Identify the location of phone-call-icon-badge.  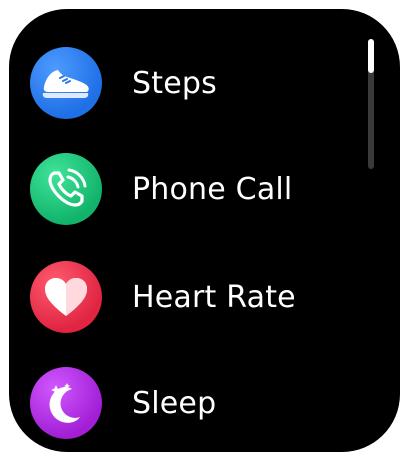
(66, 189).